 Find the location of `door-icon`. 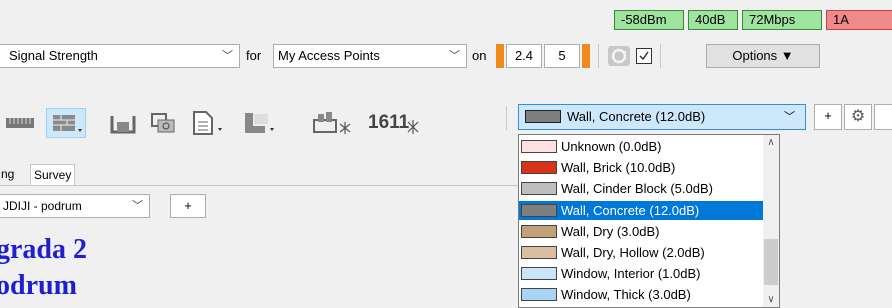

door-icon is located at coordinates (123, 123).